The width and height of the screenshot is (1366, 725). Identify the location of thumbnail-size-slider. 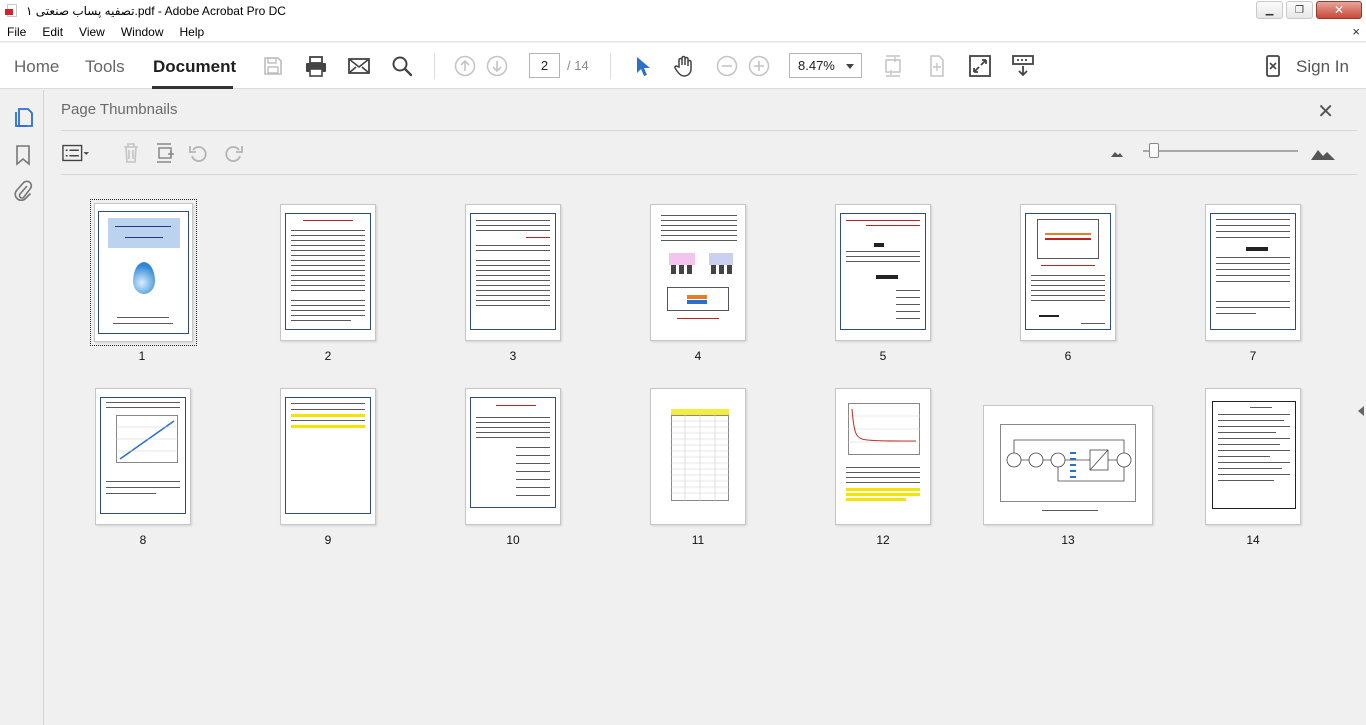
(1220, 151).